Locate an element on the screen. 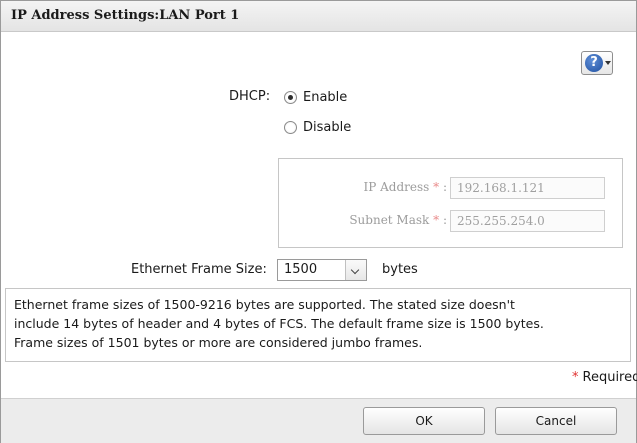 The image size is (637, 443). dhcp-disable-option: Disable is located at coordinates (317, 127).